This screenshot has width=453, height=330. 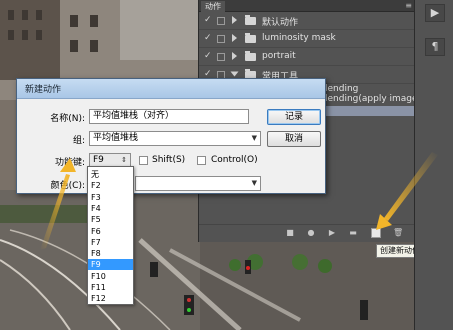 I want to click on trash-icon: 🗑, so click(x=398, y=233).